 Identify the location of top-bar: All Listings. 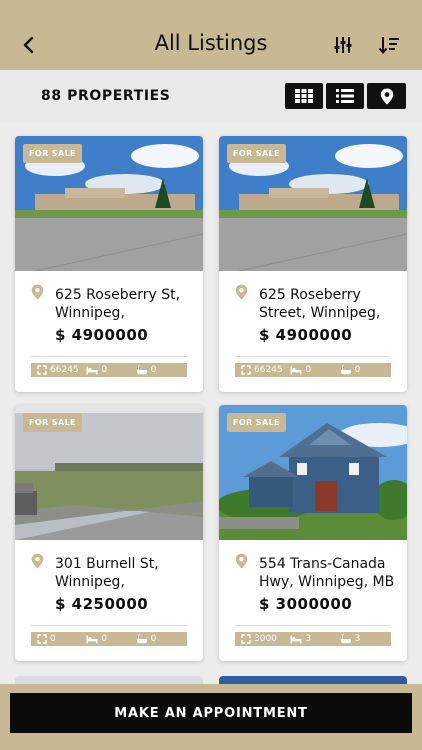
(211, 35).